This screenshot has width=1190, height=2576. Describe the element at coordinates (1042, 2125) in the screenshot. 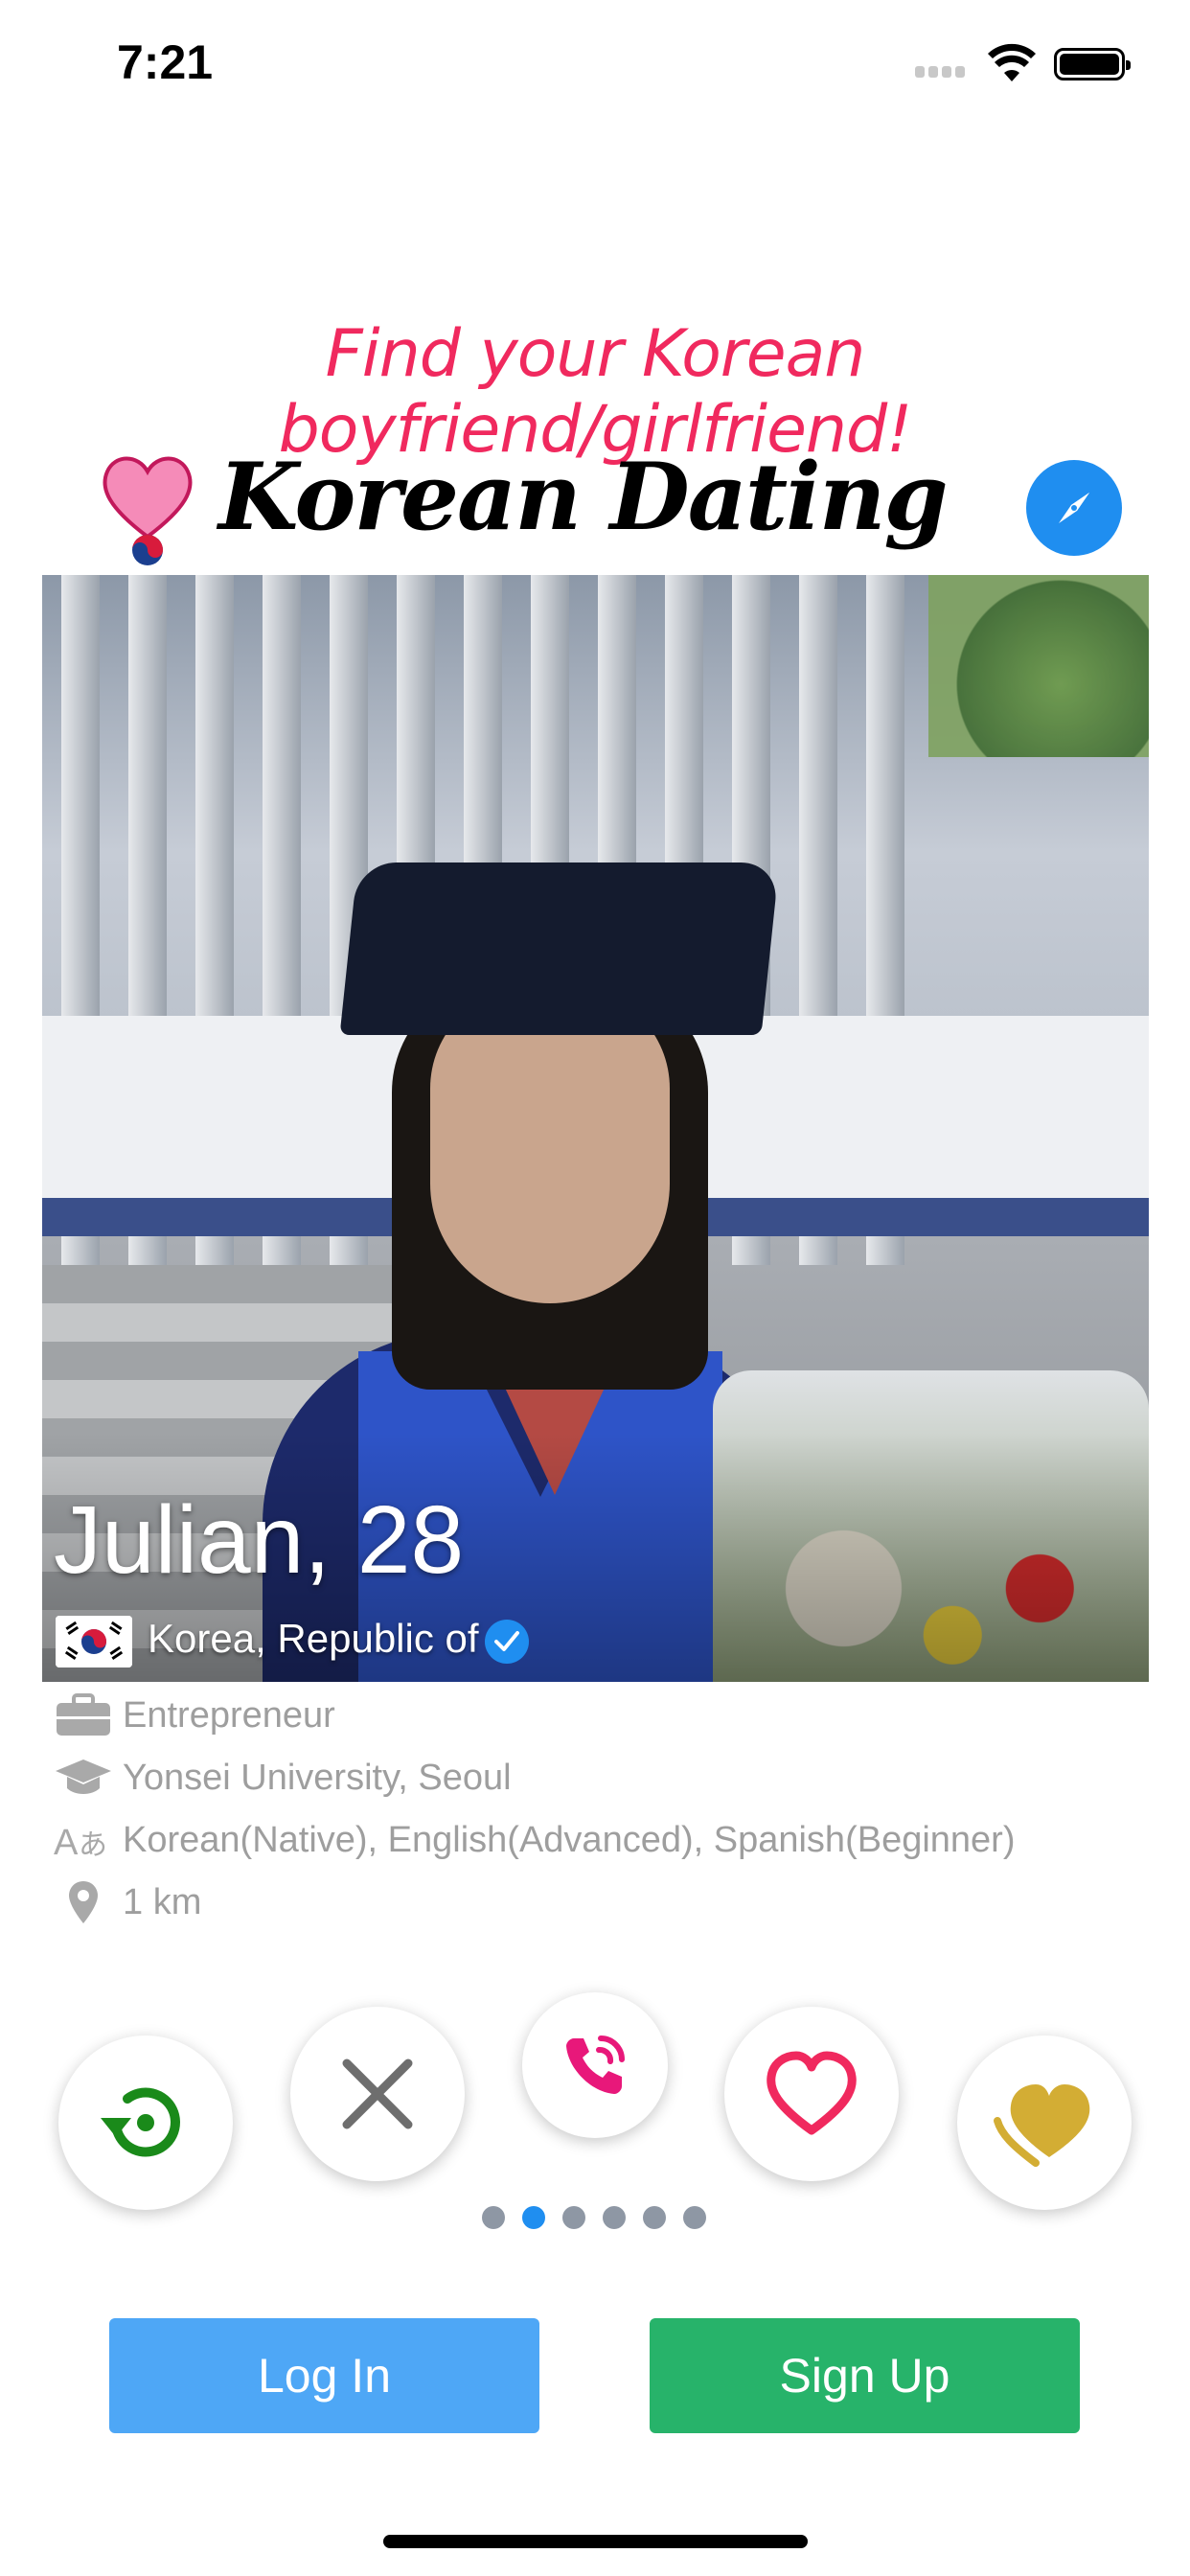

I see `super-like-heart-icon` at that location.